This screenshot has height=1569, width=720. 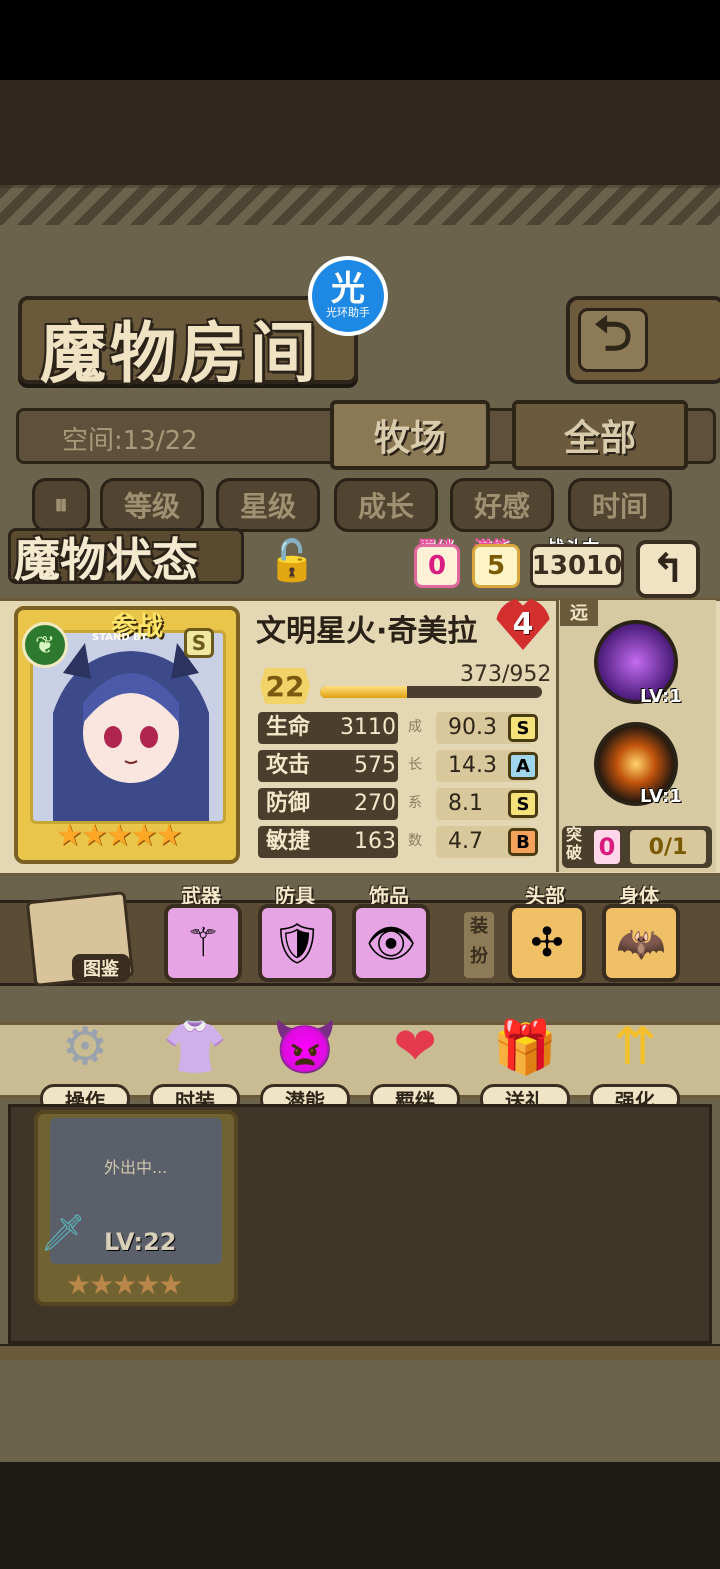 What do you see at coordinates (437, 566) in the screenshot?
I see `bond-value: 0` at bounding box center [437, 566].